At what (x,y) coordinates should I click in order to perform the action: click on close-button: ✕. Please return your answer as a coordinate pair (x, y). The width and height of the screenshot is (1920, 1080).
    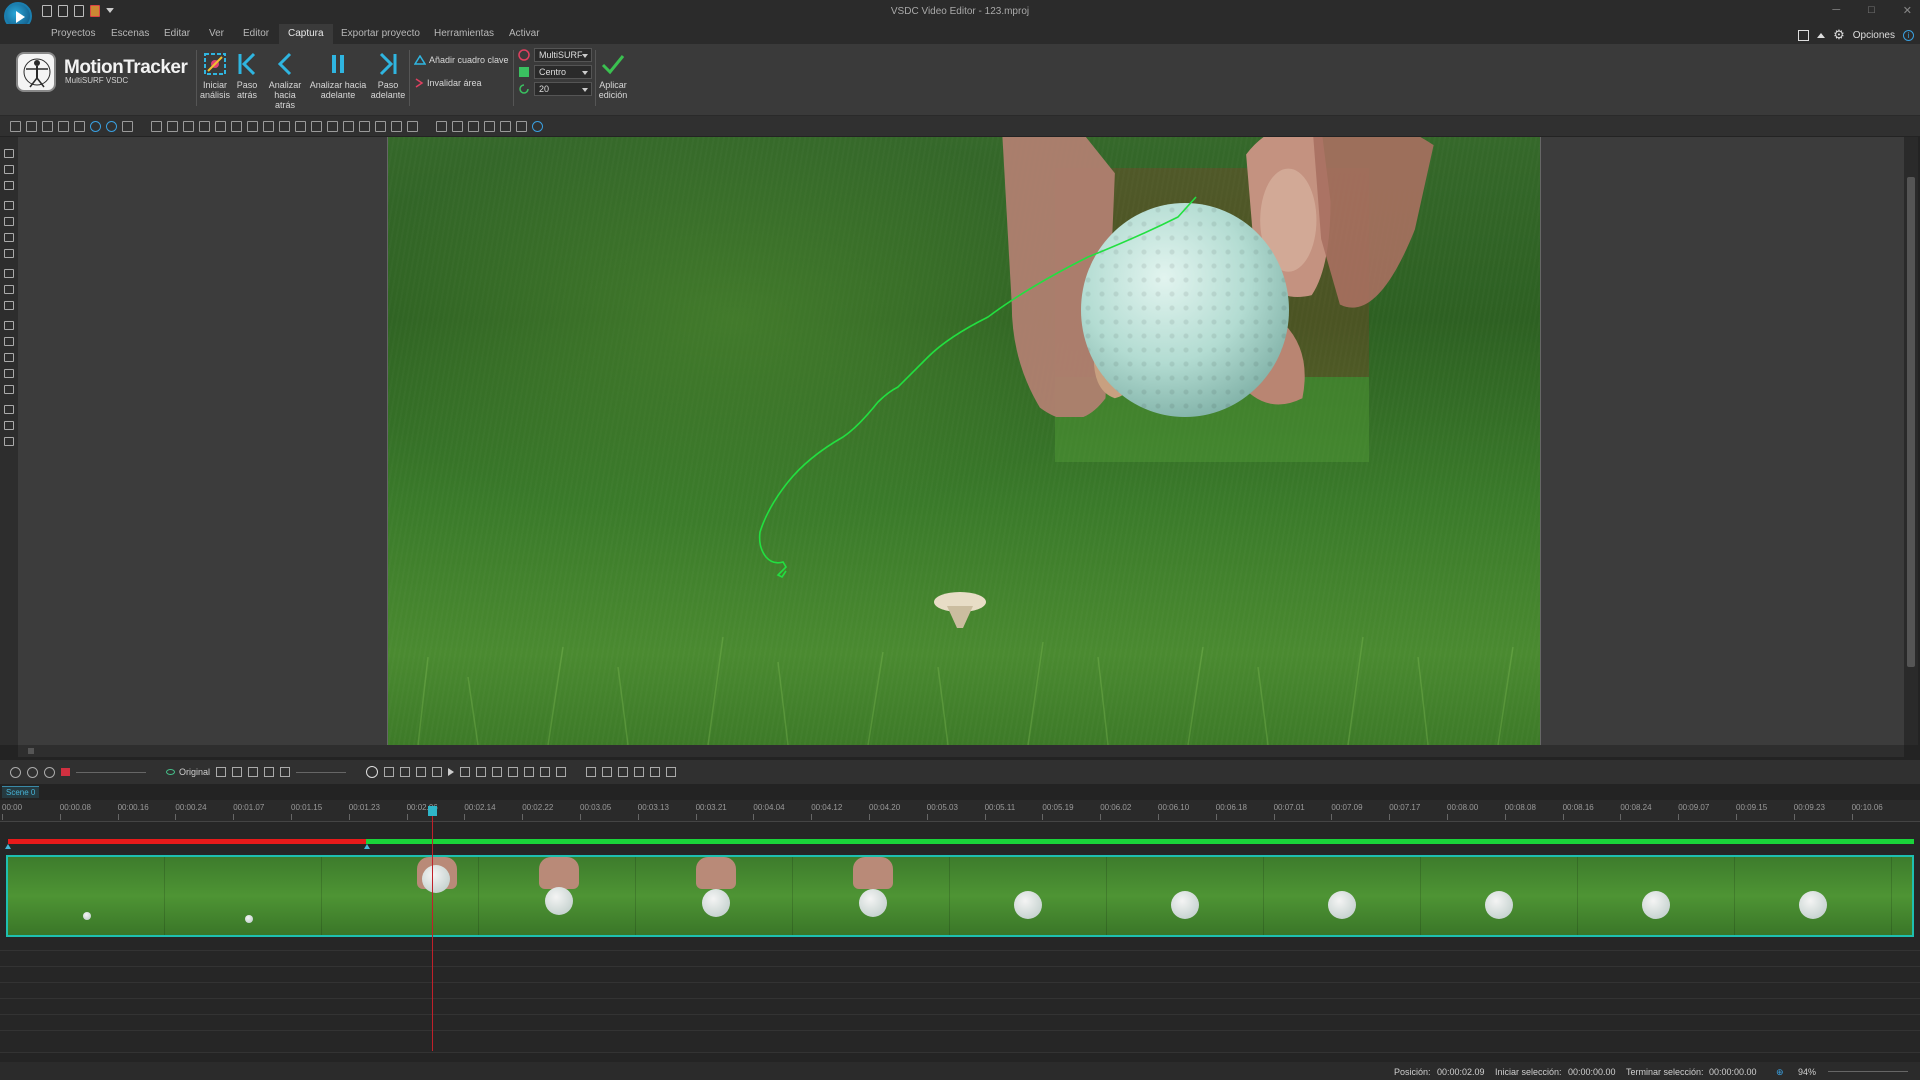
    Looking at the image, I should click on (1907, 10).